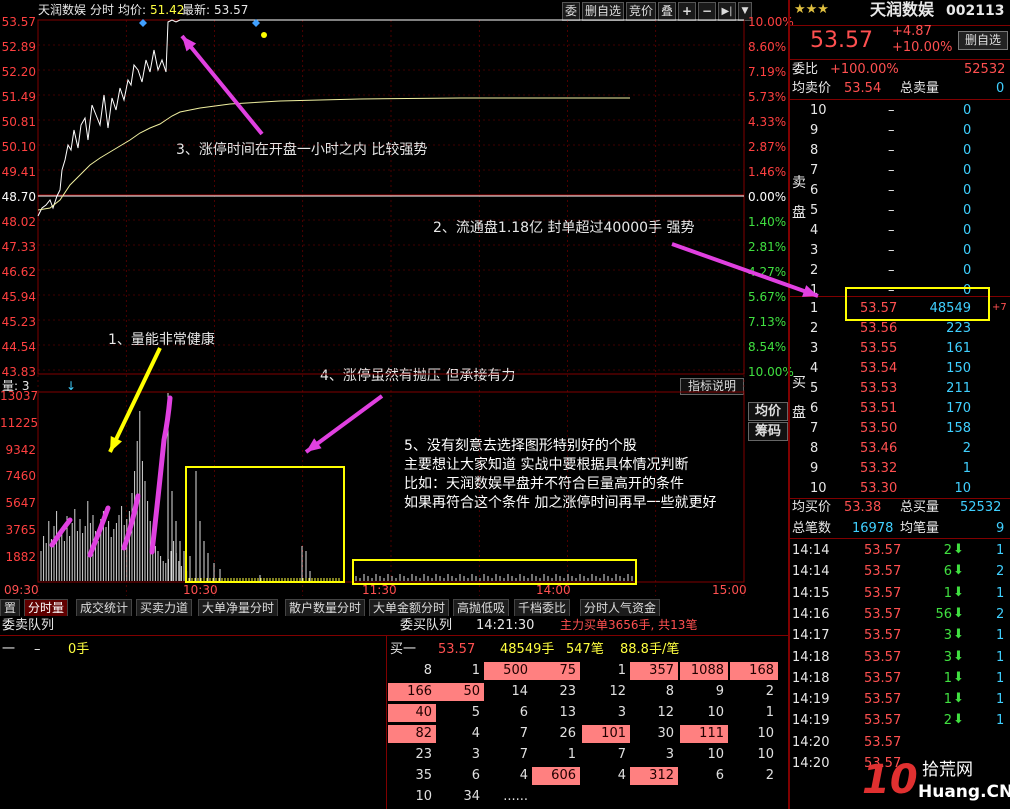 This screenshot has width=1010, height=809. Describe the element at coordinates (841, 40) in the screenshot. I see `quote-price: 53.57` at that location.